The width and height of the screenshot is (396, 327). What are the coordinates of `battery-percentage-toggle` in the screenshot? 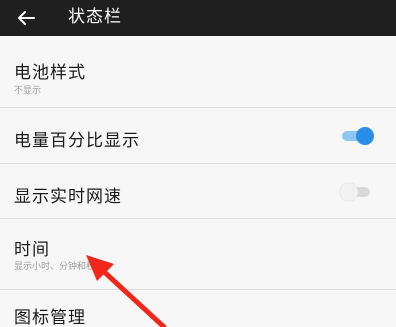 It's located at (357, 136).